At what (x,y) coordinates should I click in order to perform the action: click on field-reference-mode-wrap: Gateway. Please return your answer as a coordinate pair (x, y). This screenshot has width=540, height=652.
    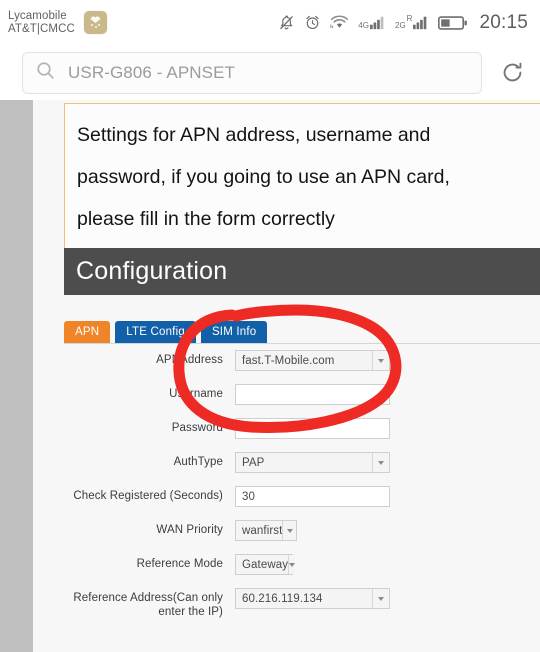
    Looking at the image, I should click on (265, 564).